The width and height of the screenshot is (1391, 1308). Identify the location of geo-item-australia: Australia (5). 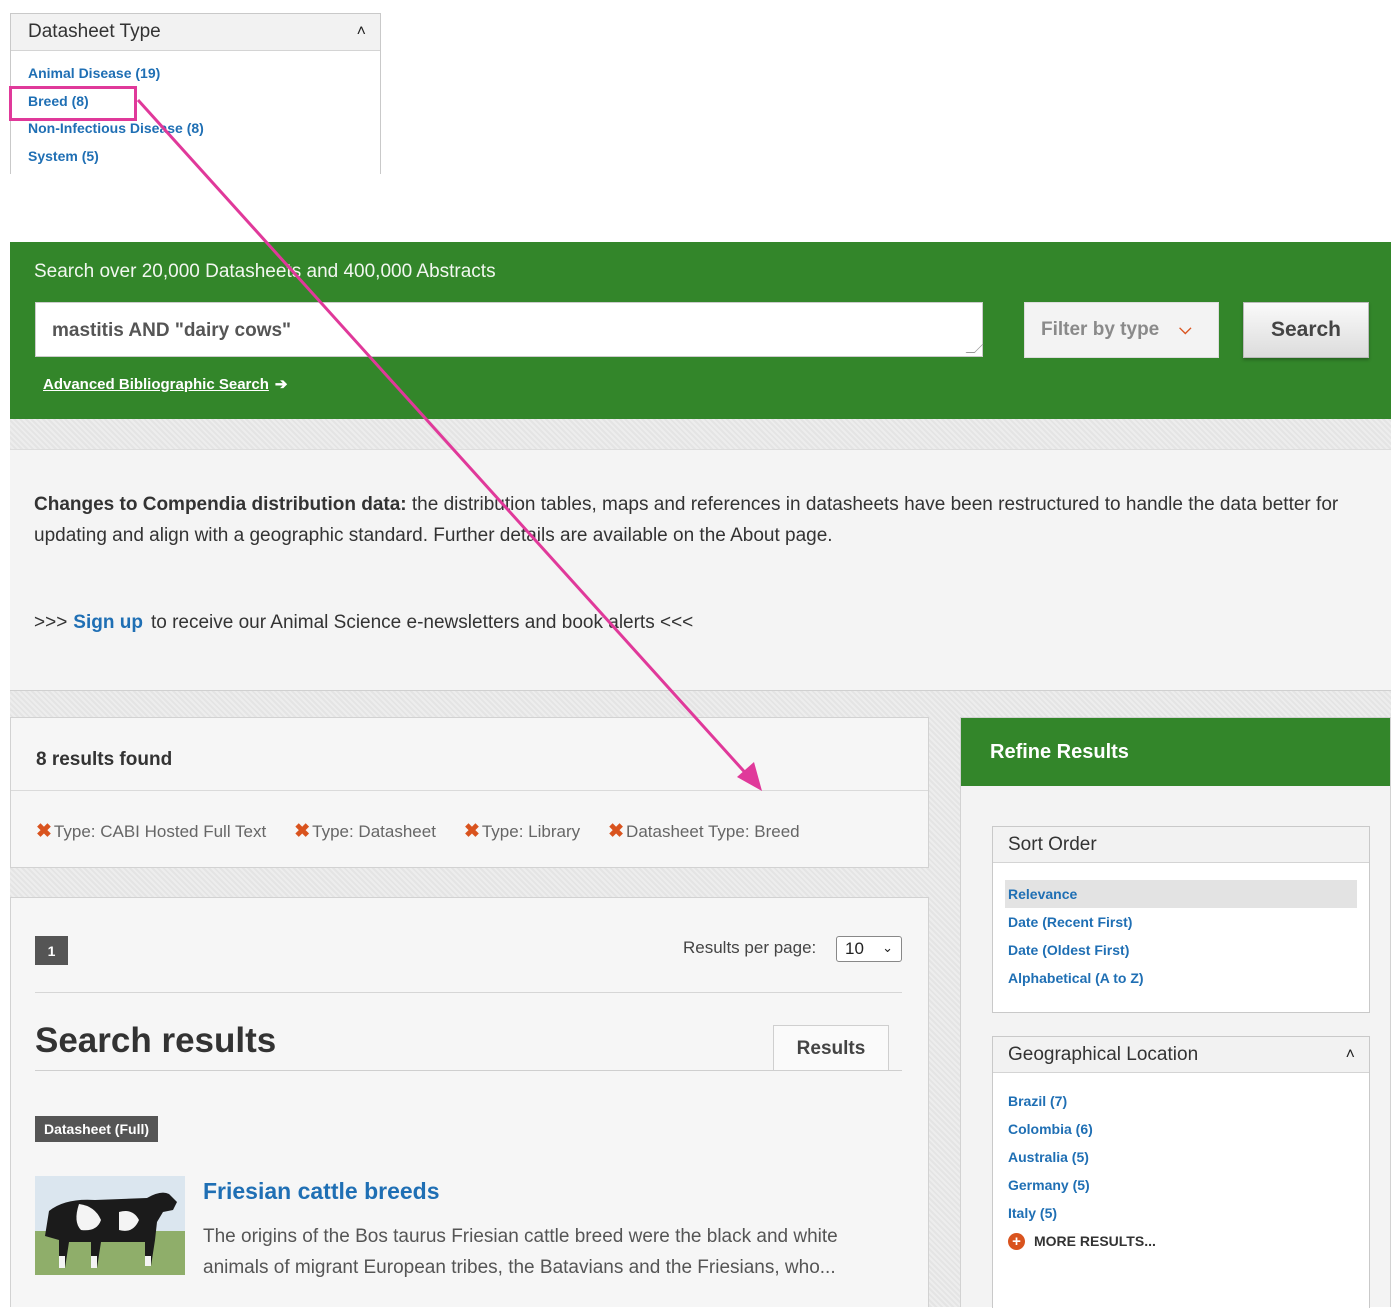
(1181, 1157).